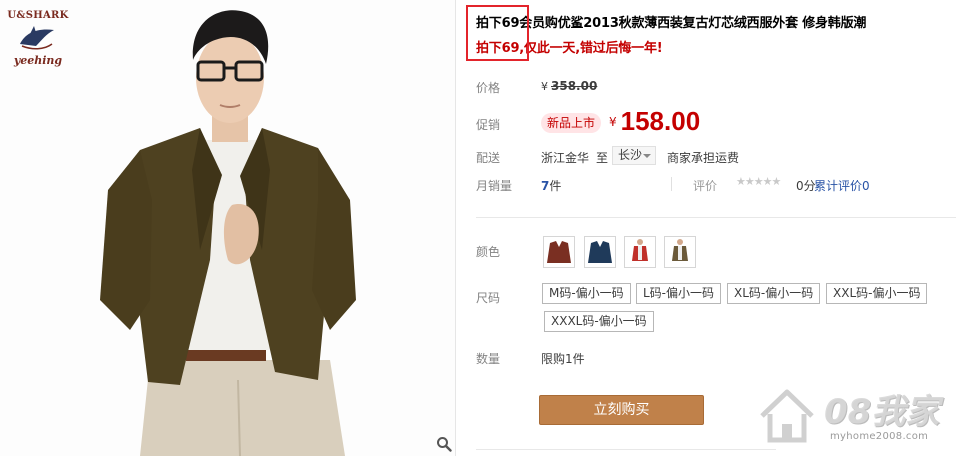 Image resolution: width=957 pixels, height=456 pixels. What do you see at coordinates (660, 121) in the screenshot?
I see `promo-price-value: 158.00` at bounding box center [660, 121].